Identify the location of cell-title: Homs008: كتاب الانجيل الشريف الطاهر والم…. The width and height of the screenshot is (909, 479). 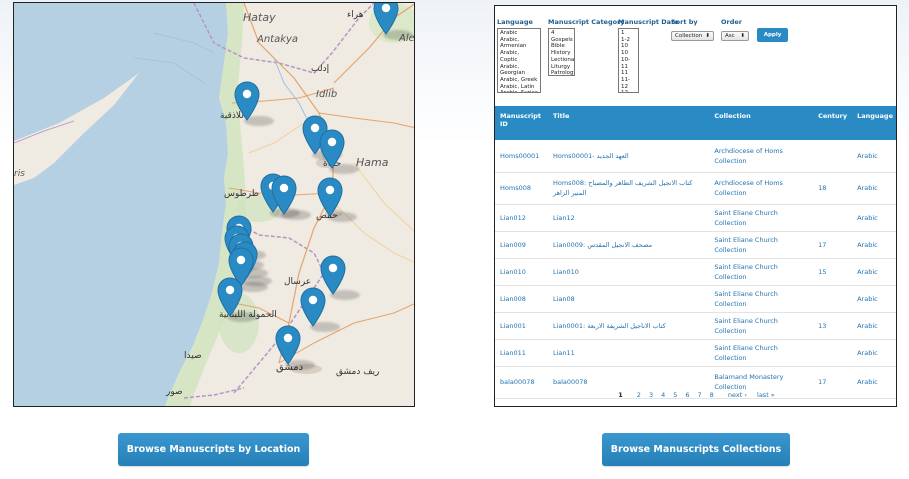
(628, 188).